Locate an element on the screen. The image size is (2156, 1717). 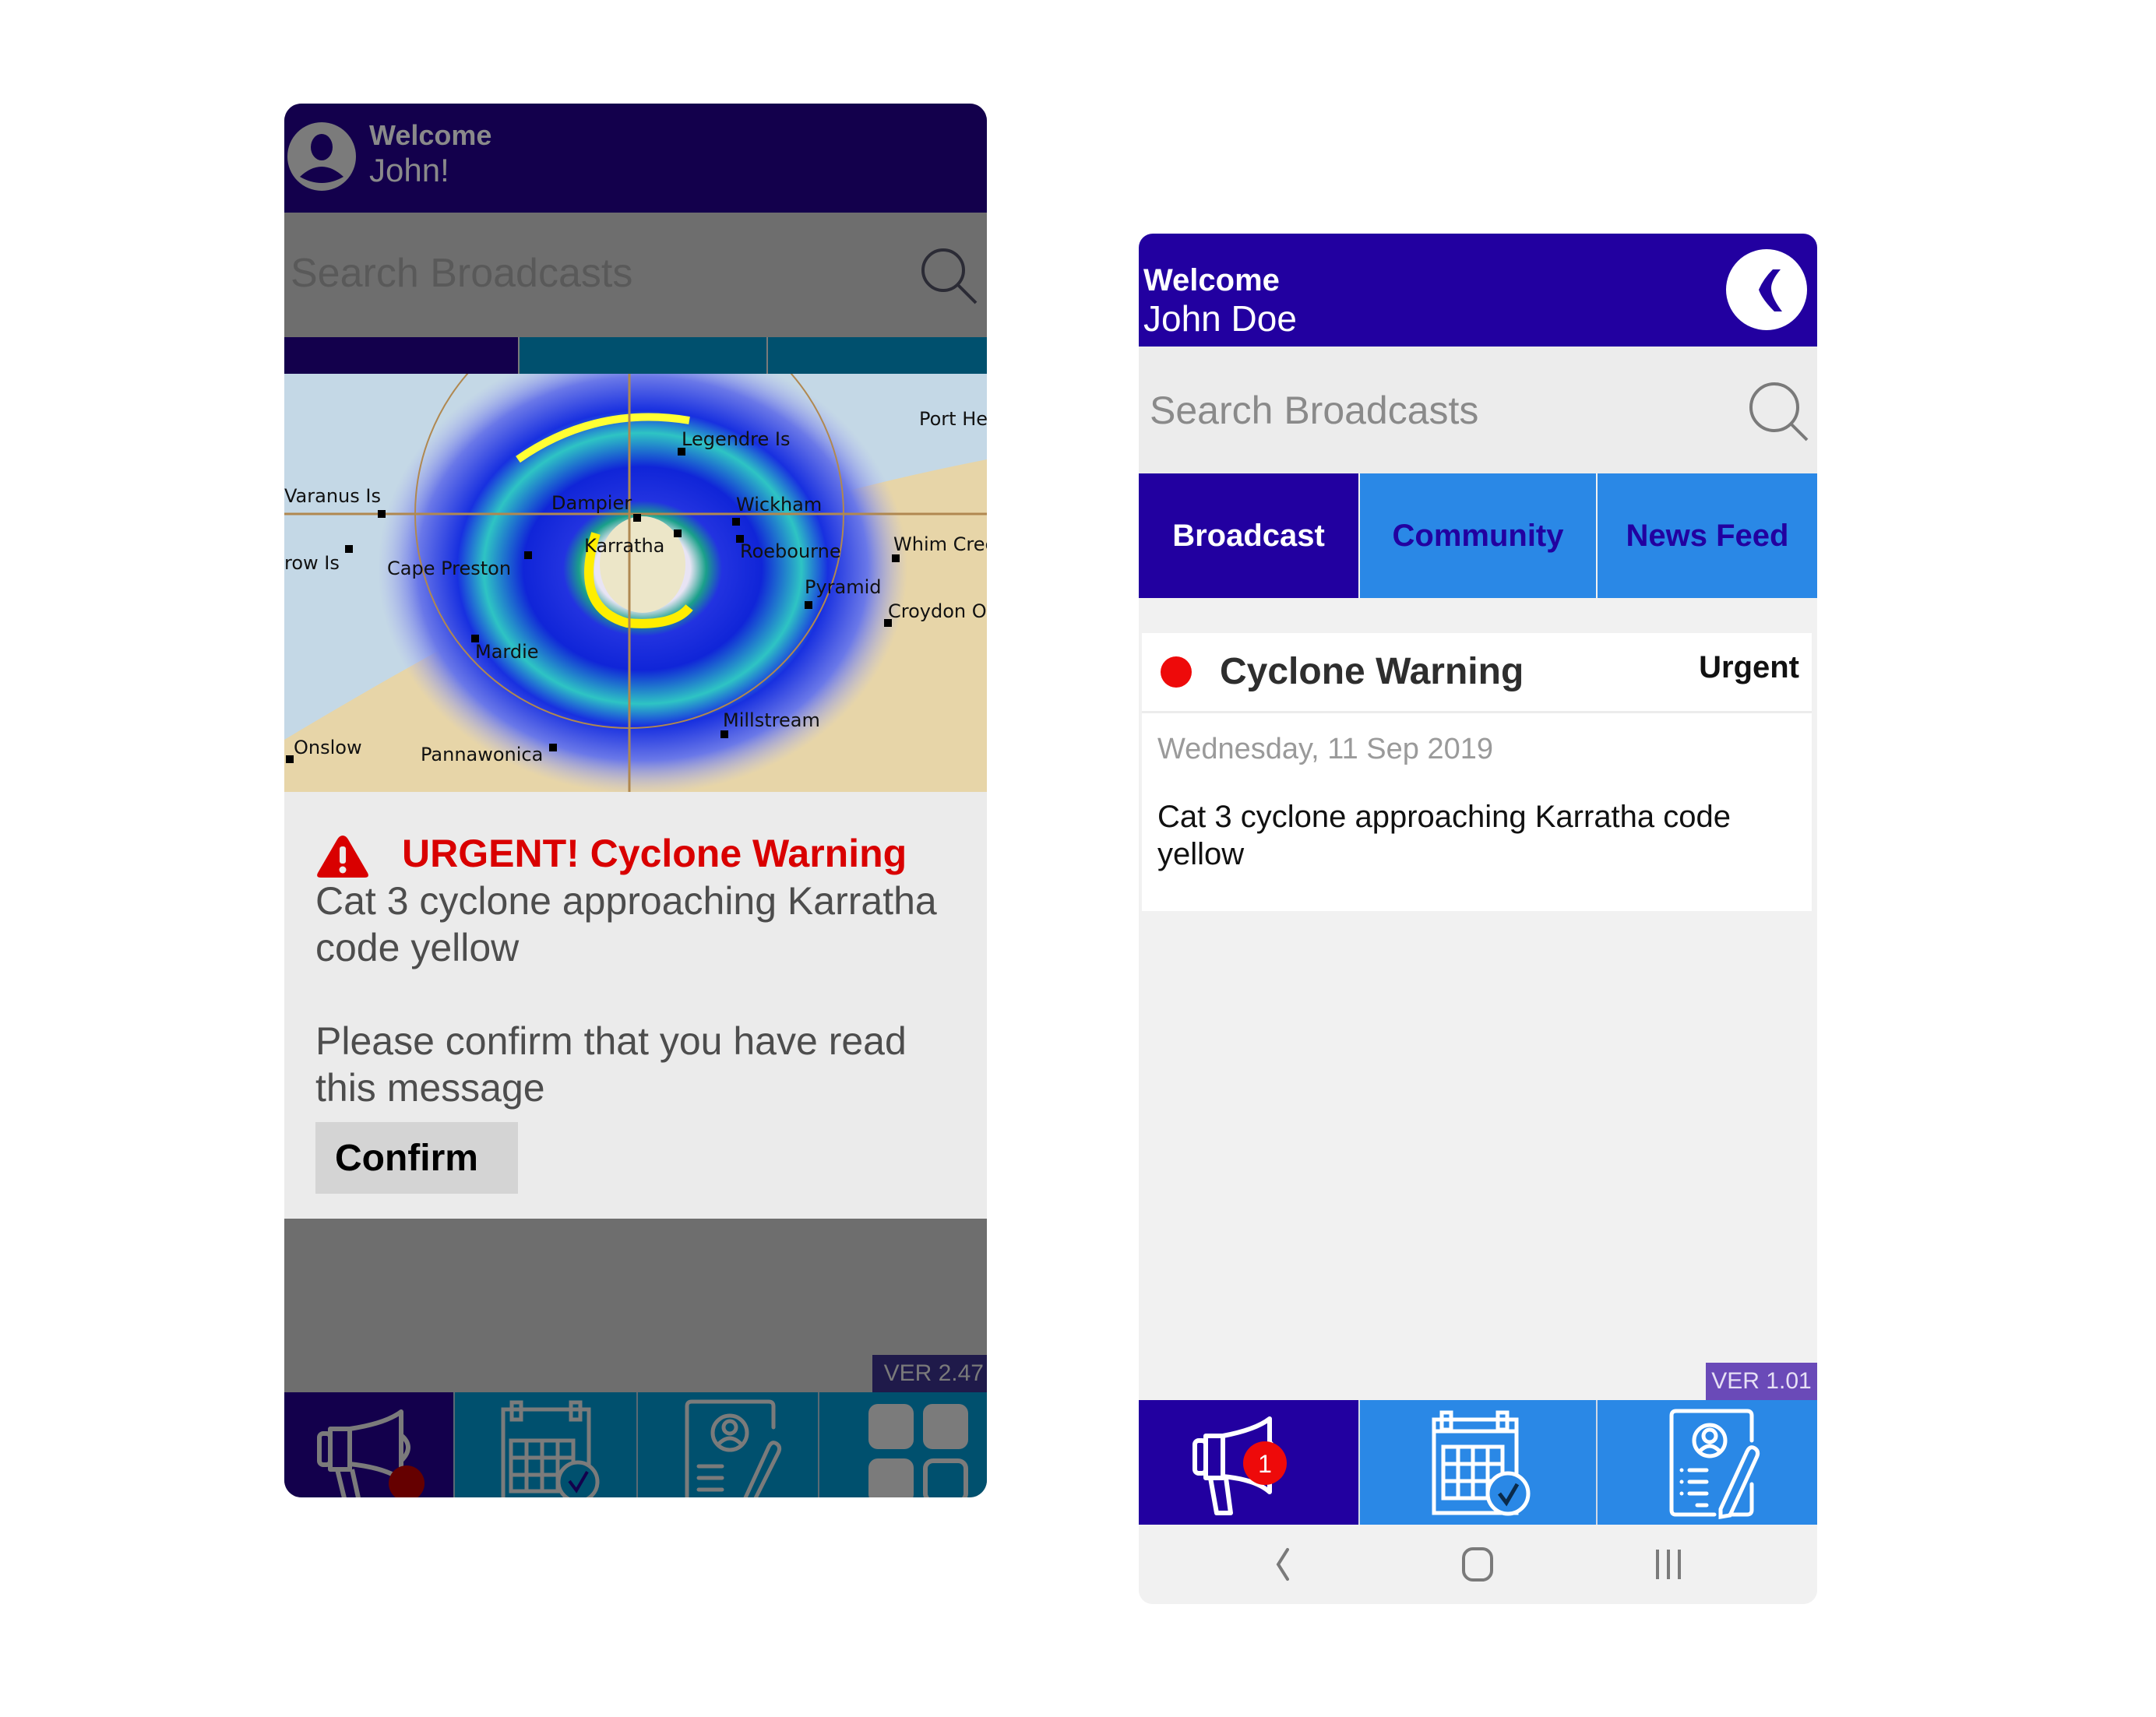
radar-image is located at coordinates (635, 583).